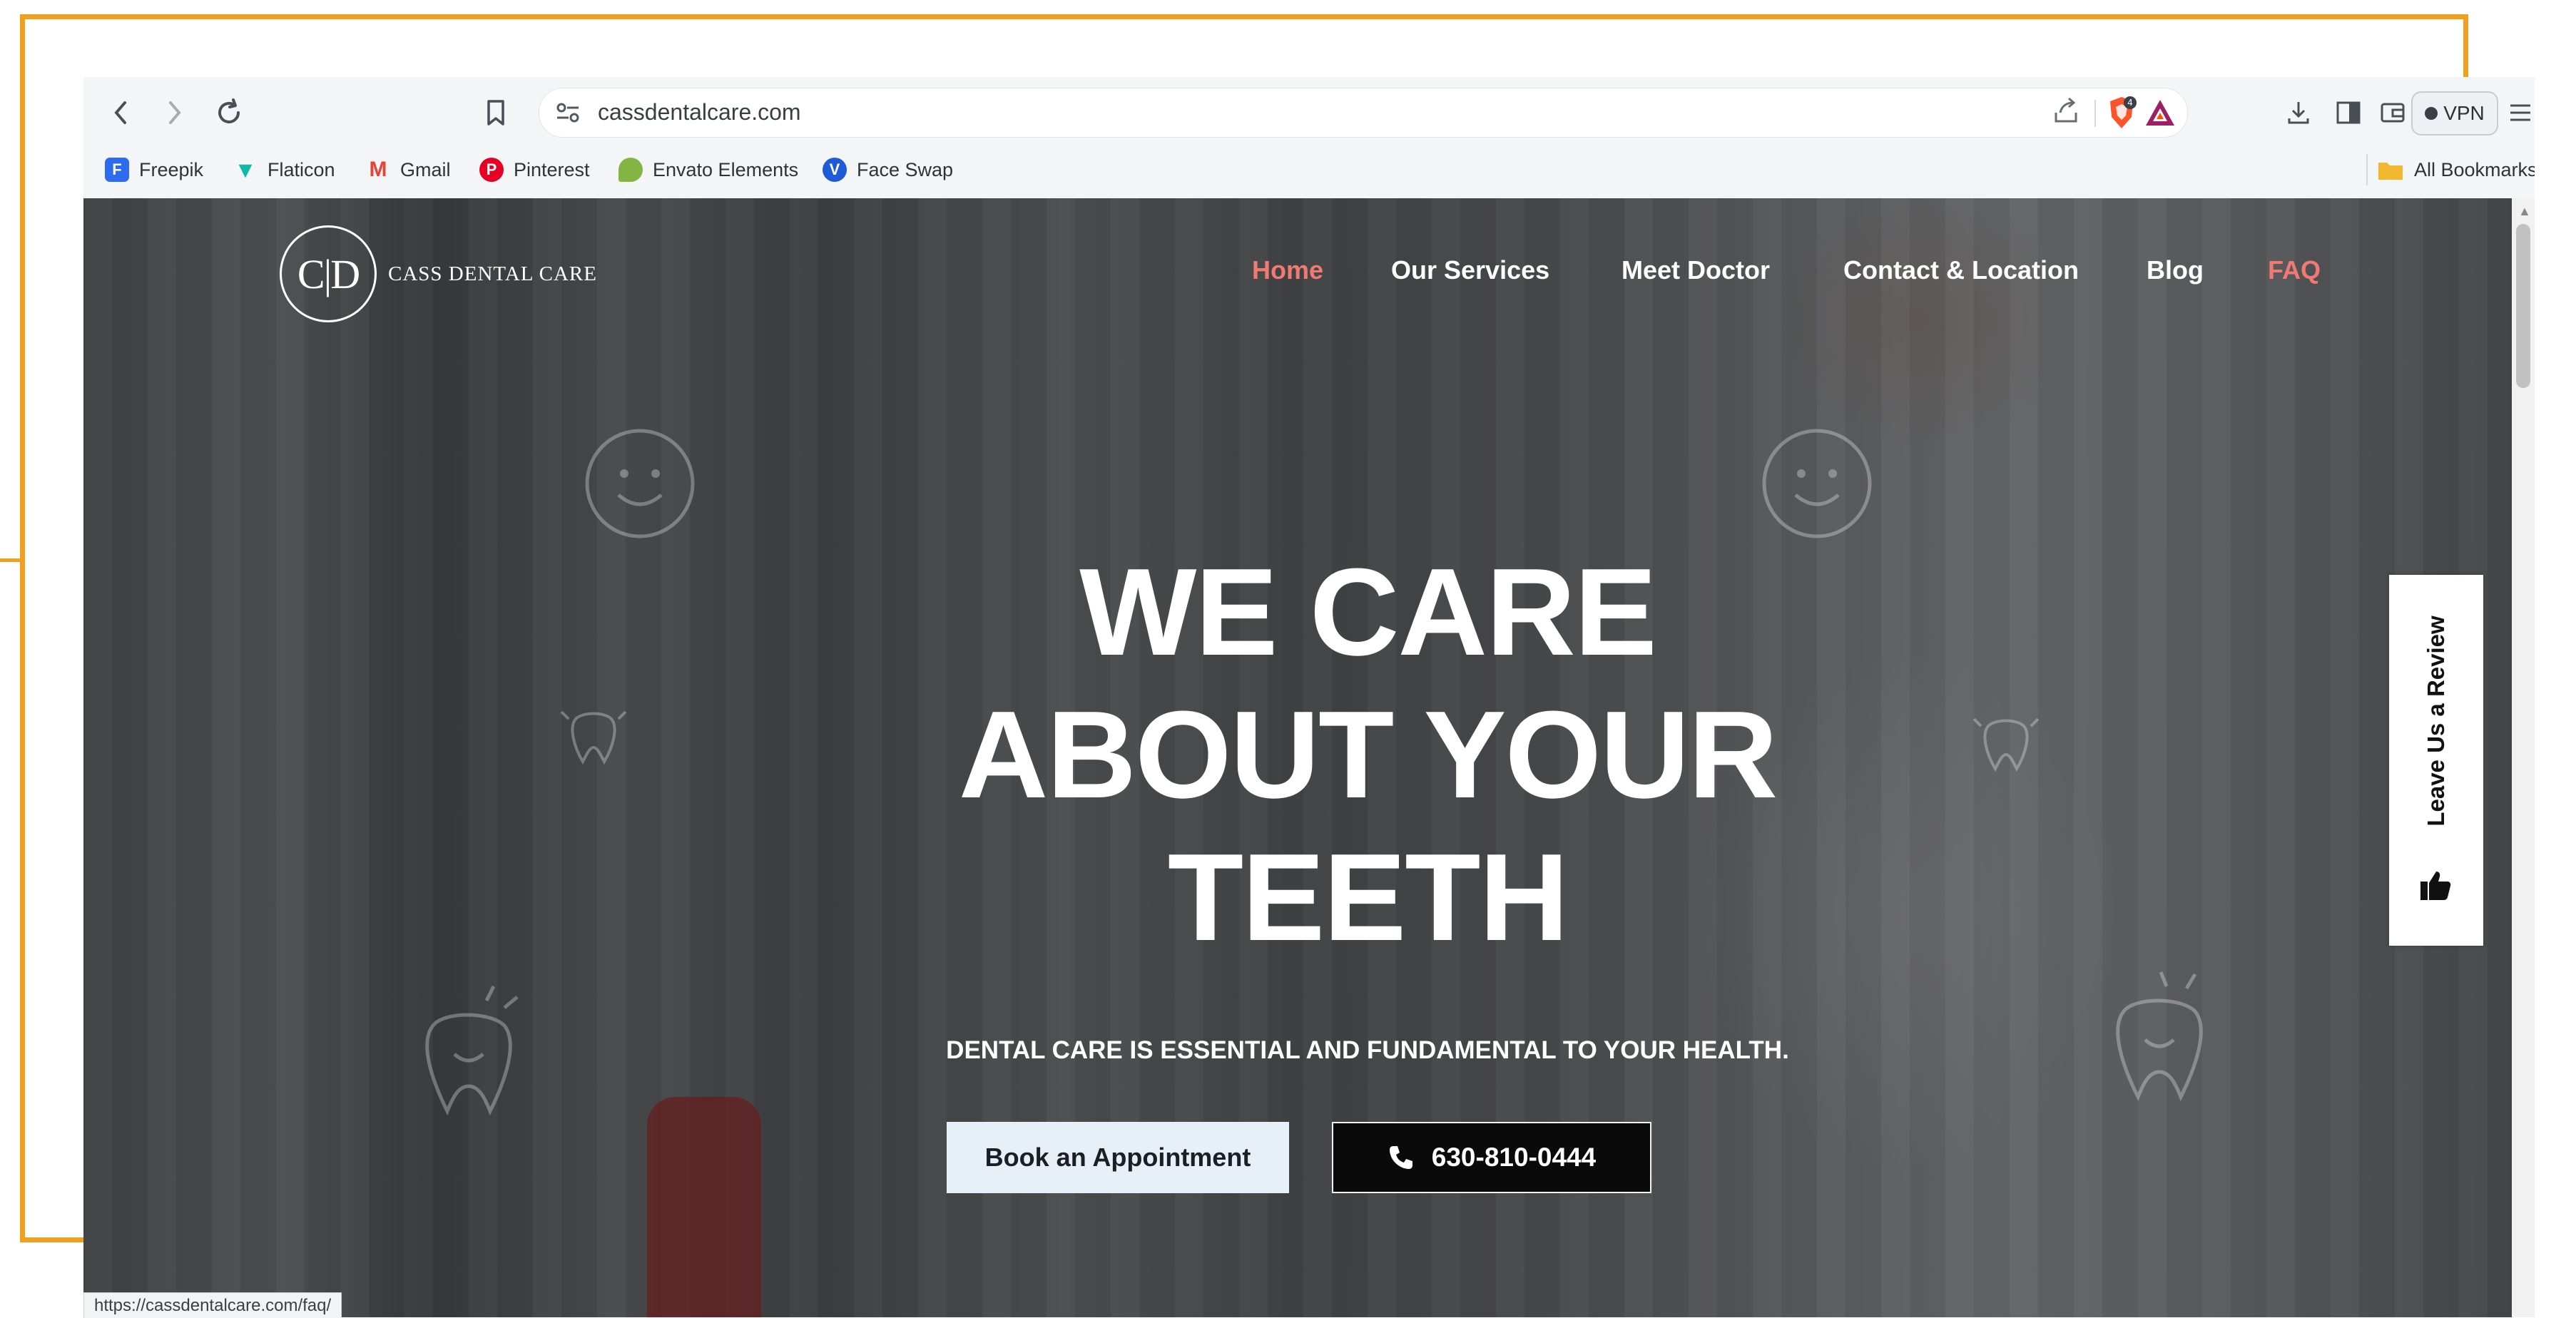  I want to click on sidebar-toggle-button, so click(2348, 113).